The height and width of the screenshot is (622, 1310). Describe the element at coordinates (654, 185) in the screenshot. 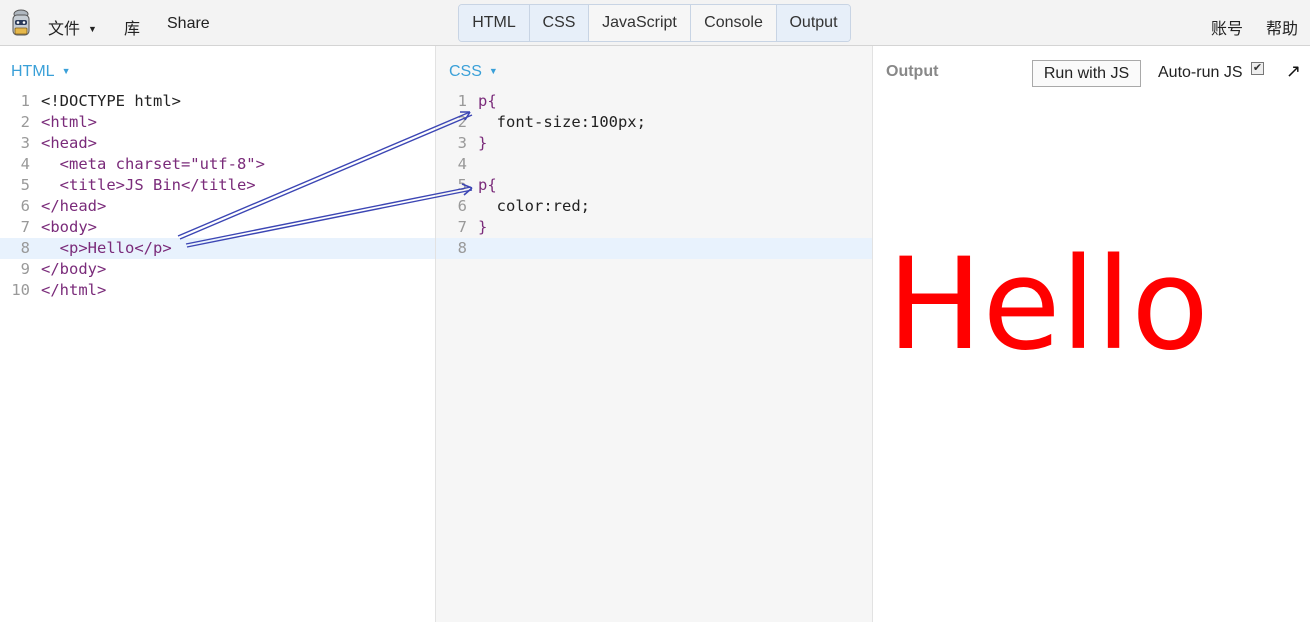

I see `code-line: 5 p{` at that location.